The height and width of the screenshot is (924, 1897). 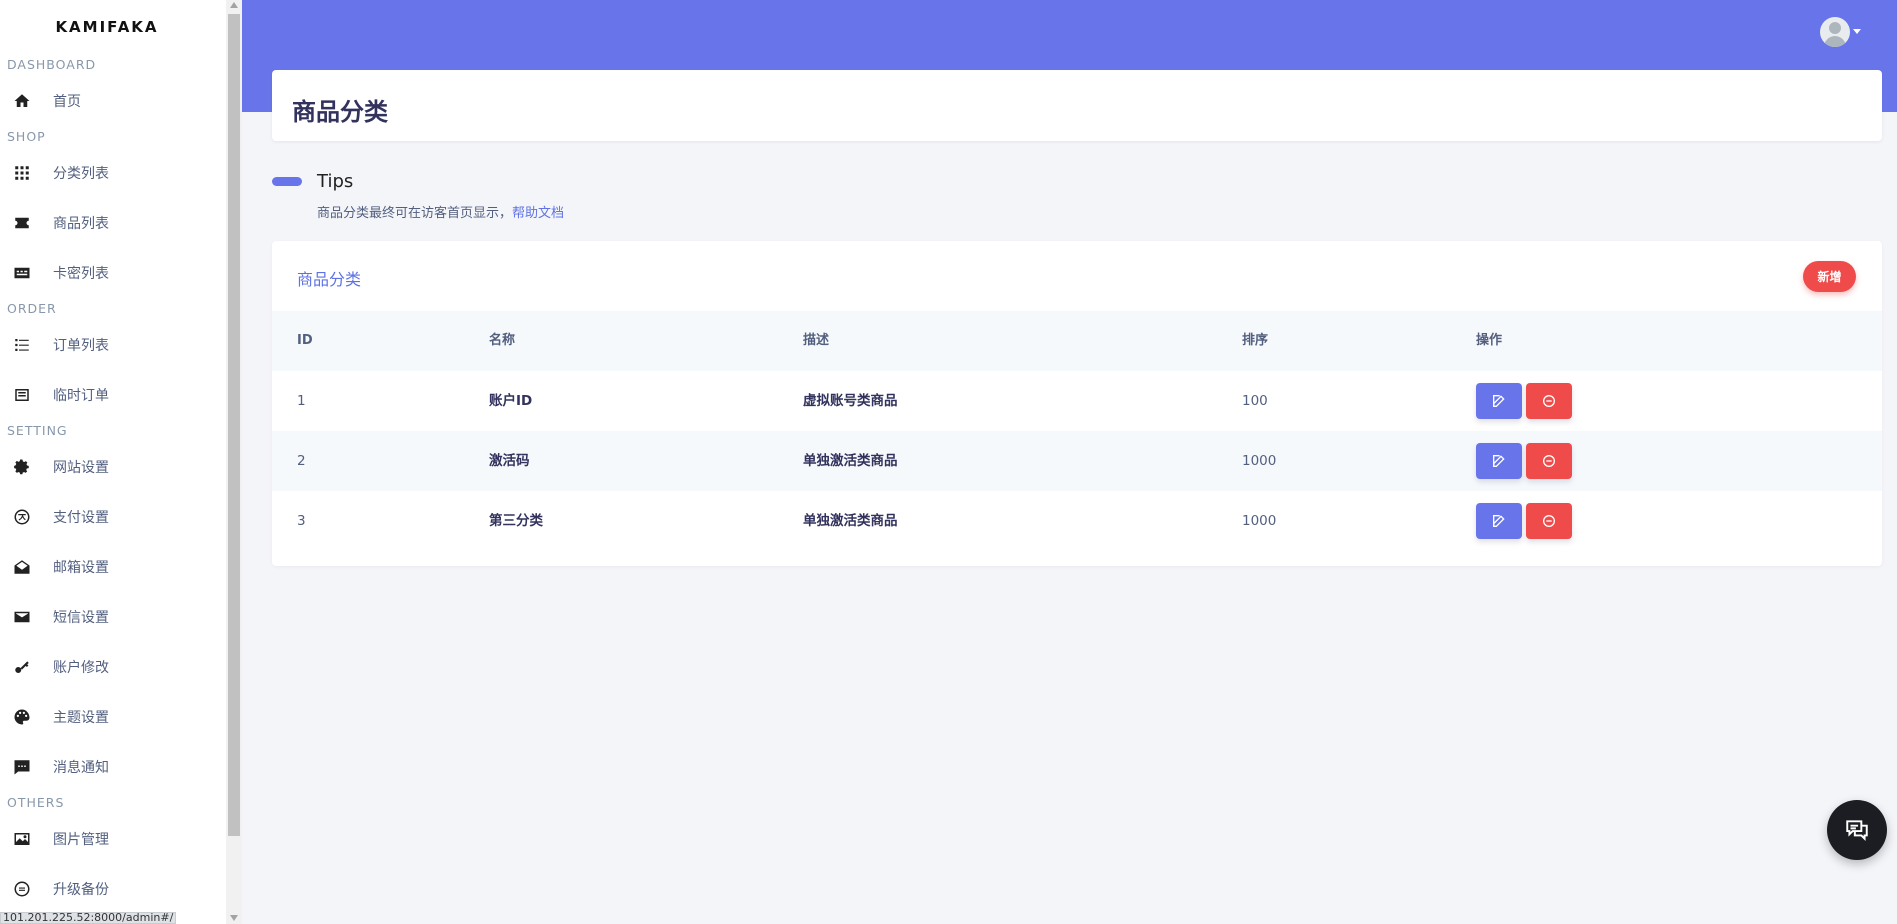 I want to click on message-icon, so click(x=22, y=767).